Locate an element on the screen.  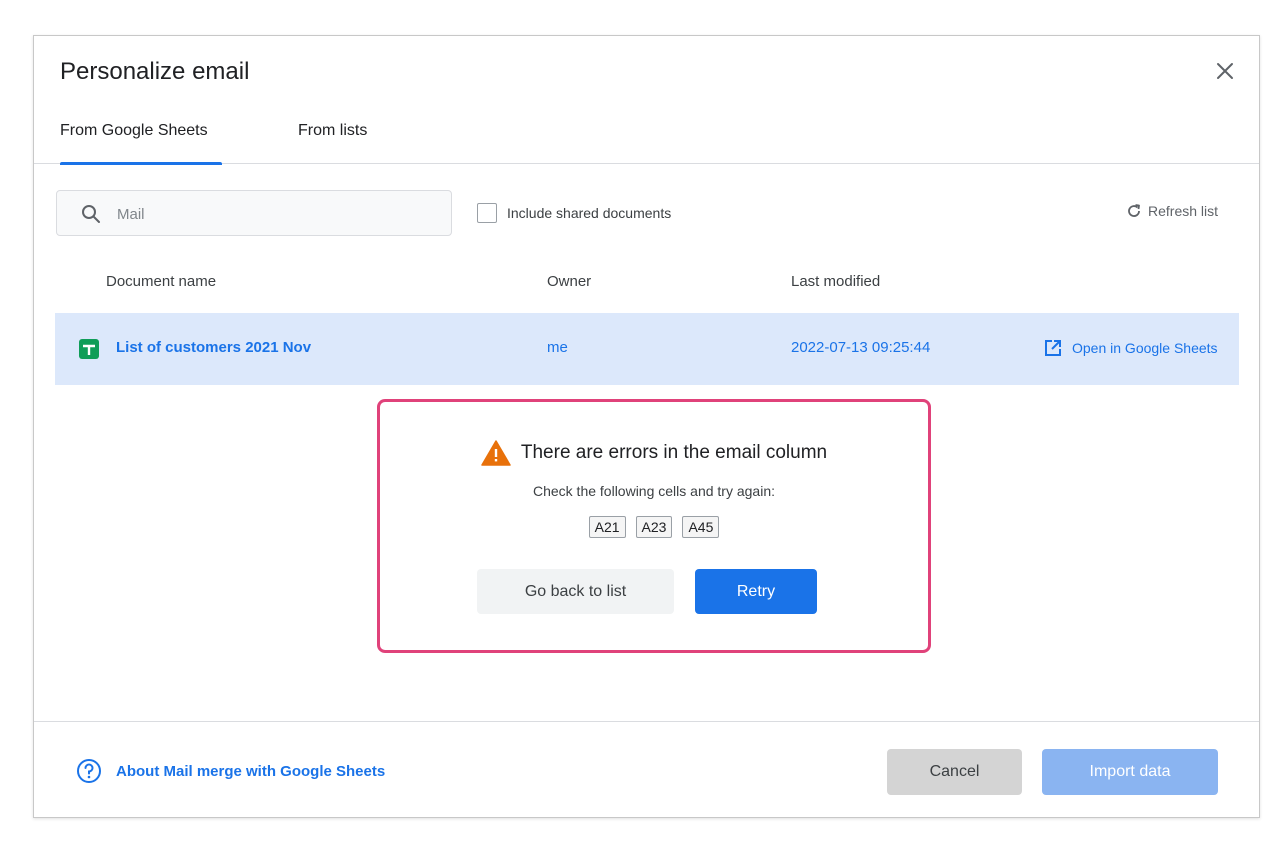
refresh-list-button: Refresh list is located at coordinates (1172, 211).